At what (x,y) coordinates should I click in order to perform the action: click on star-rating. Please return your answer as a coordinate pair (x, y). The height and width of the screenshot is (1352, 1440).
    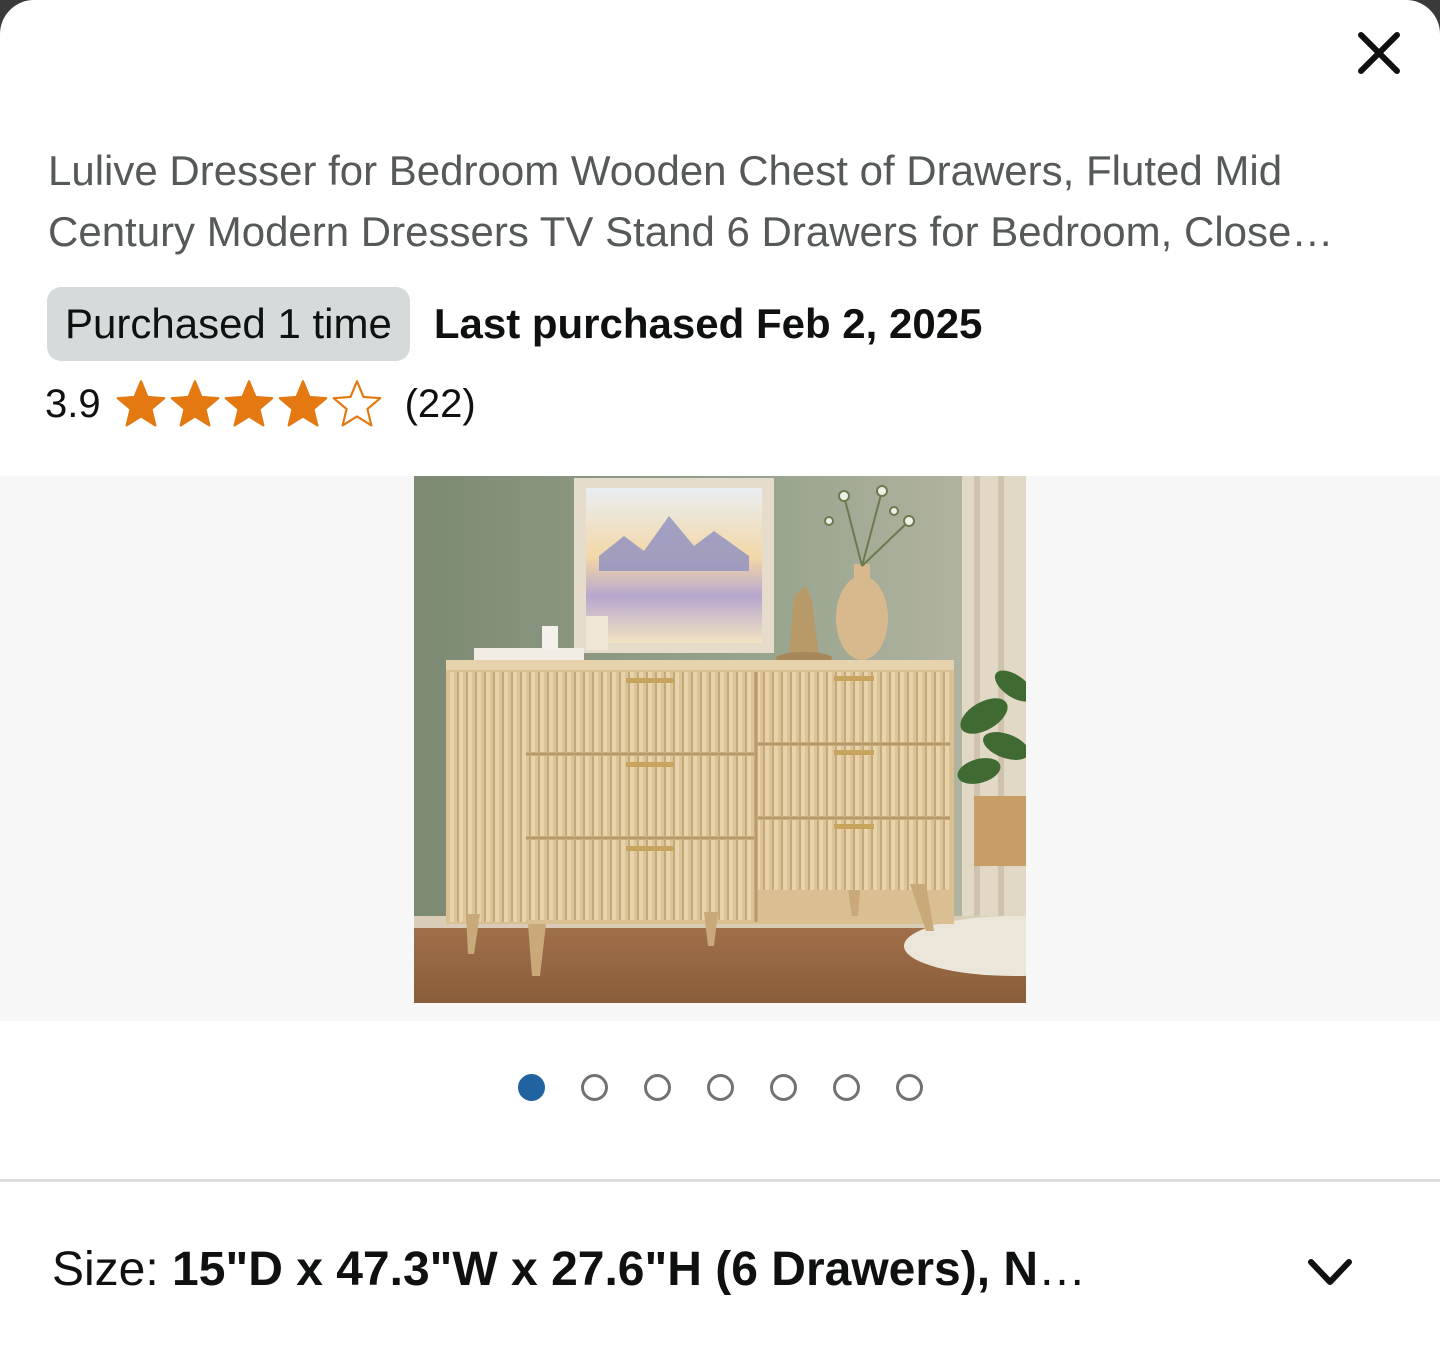
    Looking at the image, I should click on (250, 404).